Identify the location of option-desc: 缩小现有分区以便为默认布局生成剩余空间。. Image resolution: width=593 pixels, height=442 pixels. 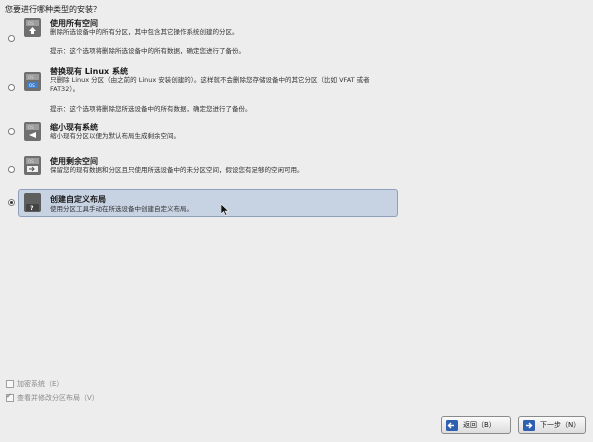
(115, 136).